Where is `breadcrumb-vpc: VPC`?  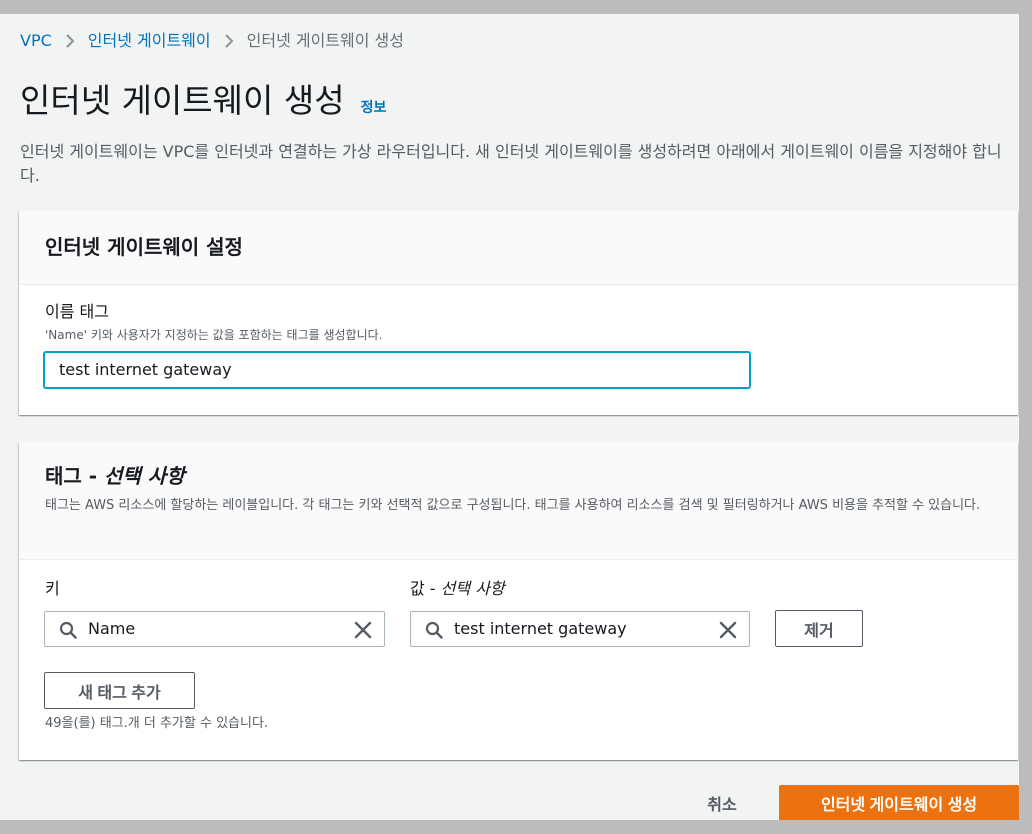
breadcrumb-vpc: VPC is located at coordinates (36, 41).